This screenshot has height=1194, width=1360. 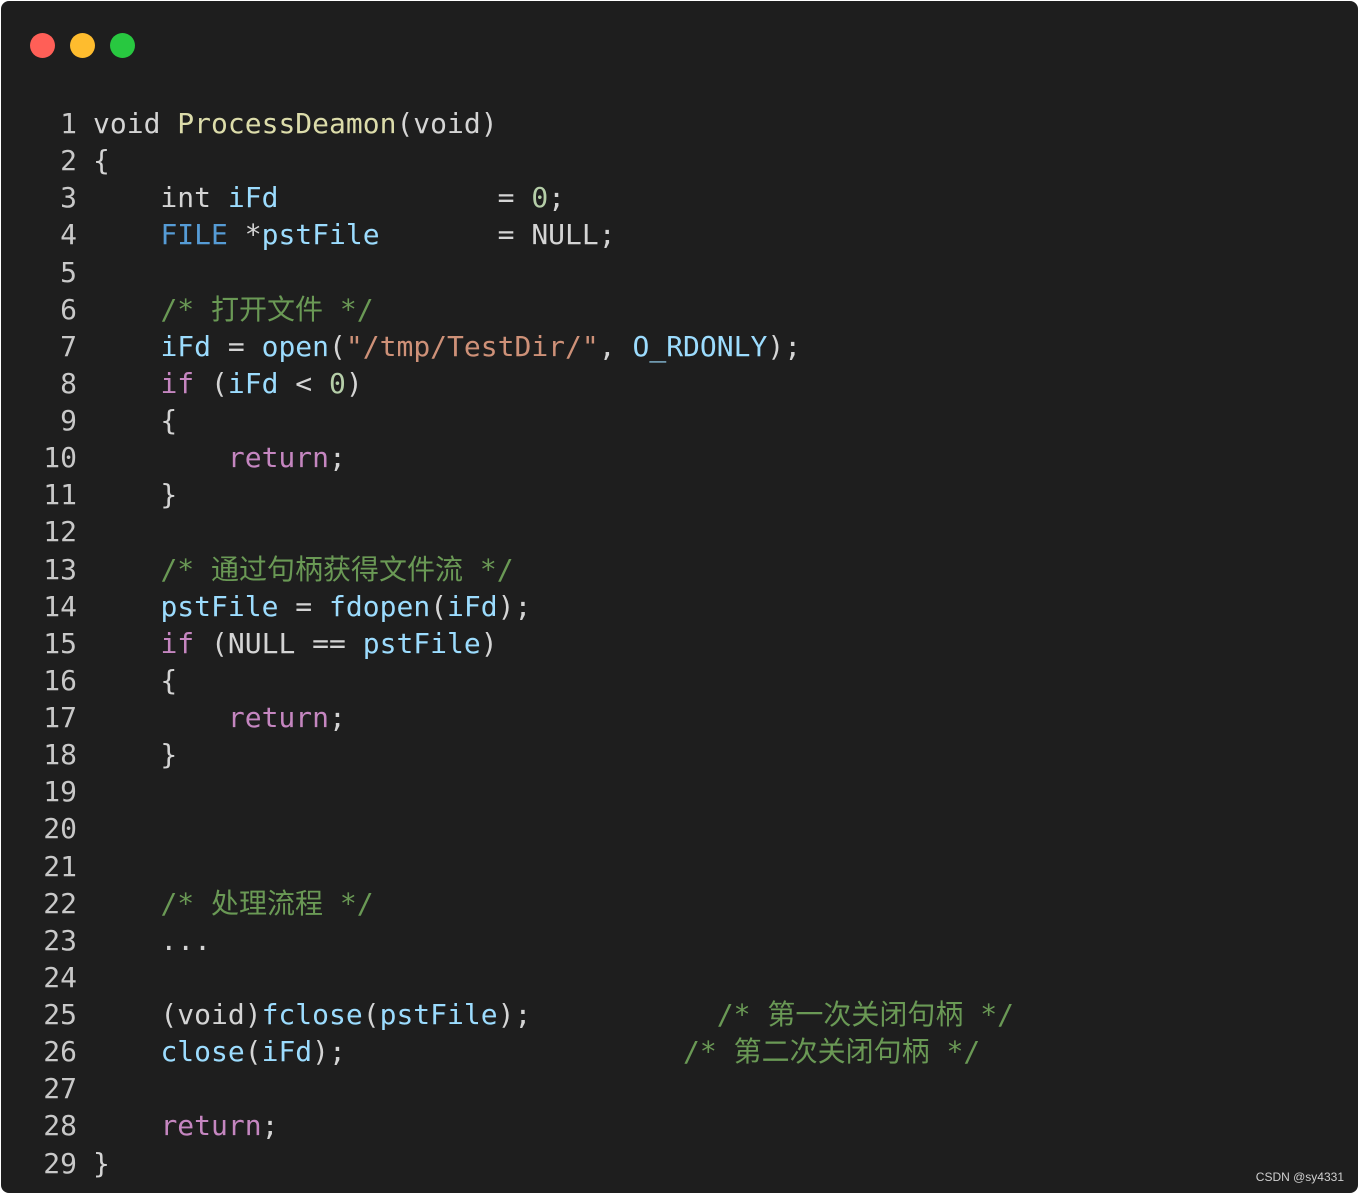 What do you see at coordinates (202, 1052) in the screenshot?
I see `code-token: close` at bounding box center [202, 1052].